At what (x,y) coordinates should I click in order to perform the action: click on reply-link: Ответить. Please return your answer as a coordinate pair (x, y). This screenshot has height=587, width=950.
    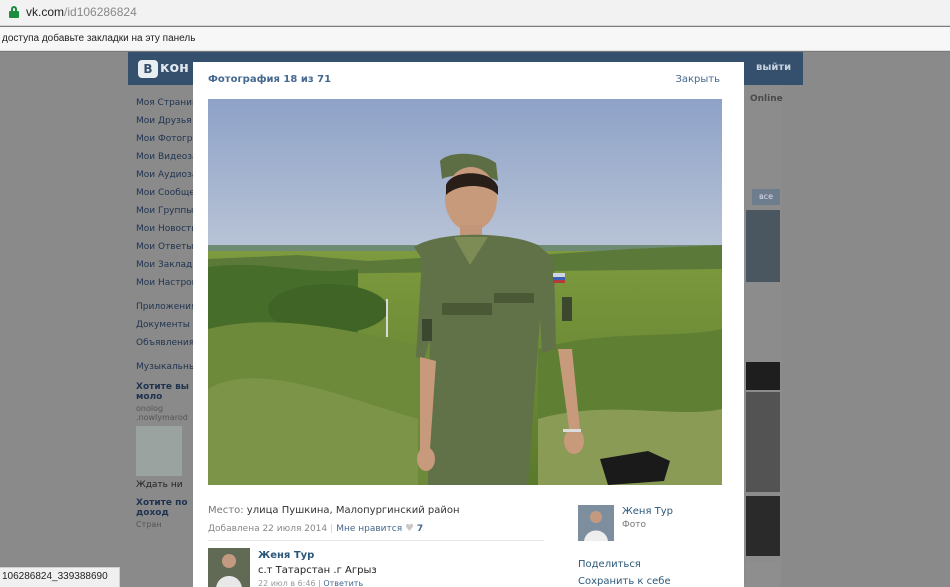
    Looking at the image, I should click on (343, 583).